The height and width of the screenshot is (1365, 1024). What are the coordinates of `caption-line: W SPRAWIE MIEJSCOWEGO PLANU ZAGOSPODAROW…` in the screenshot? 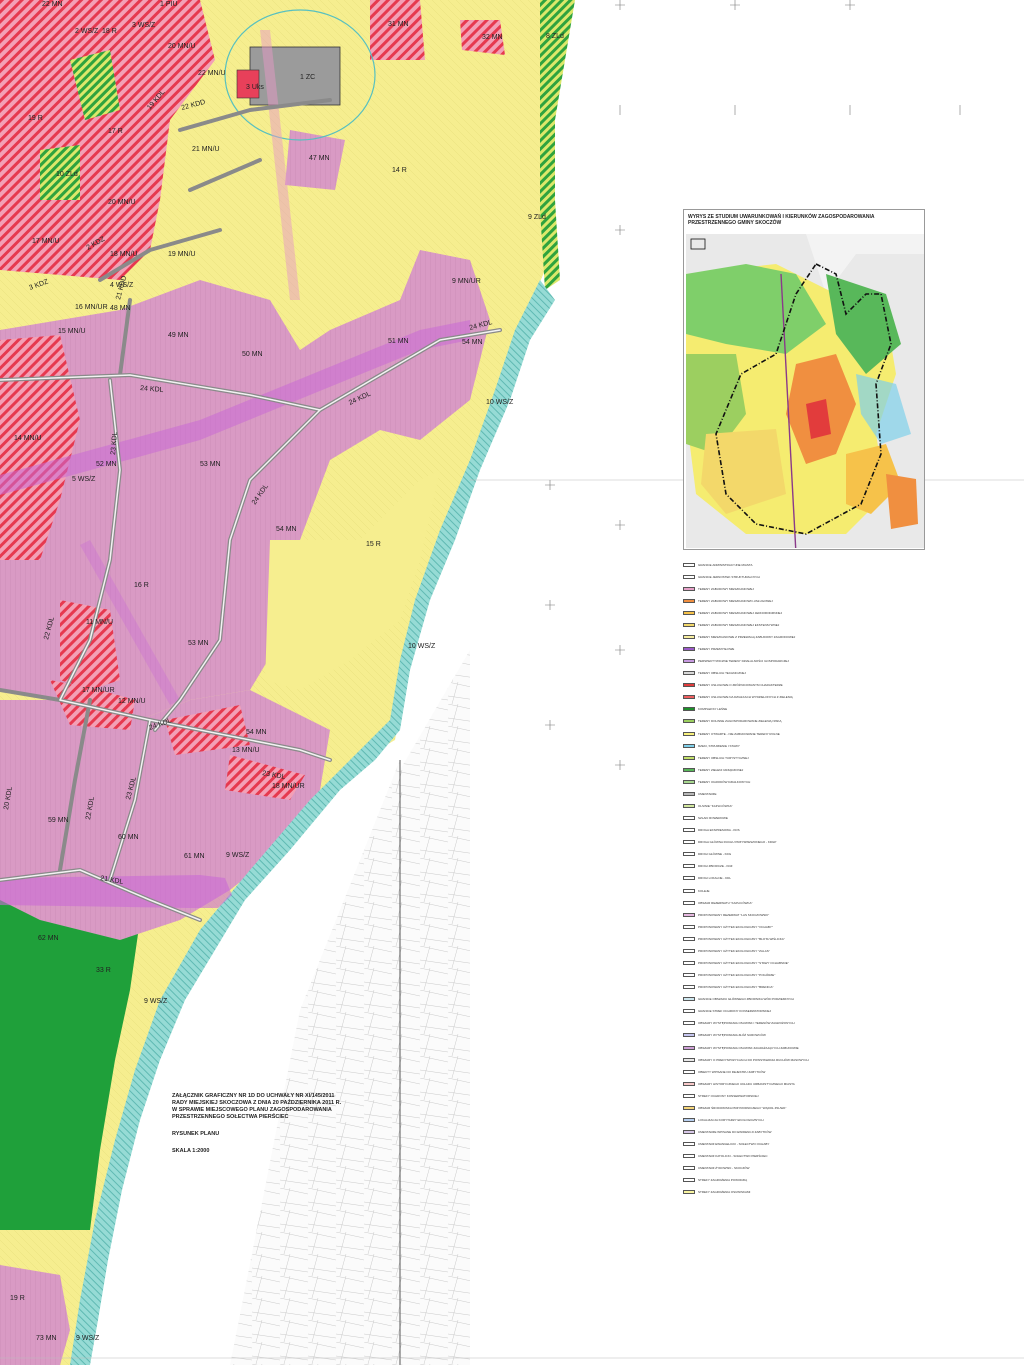 It's located at (252, 1110).